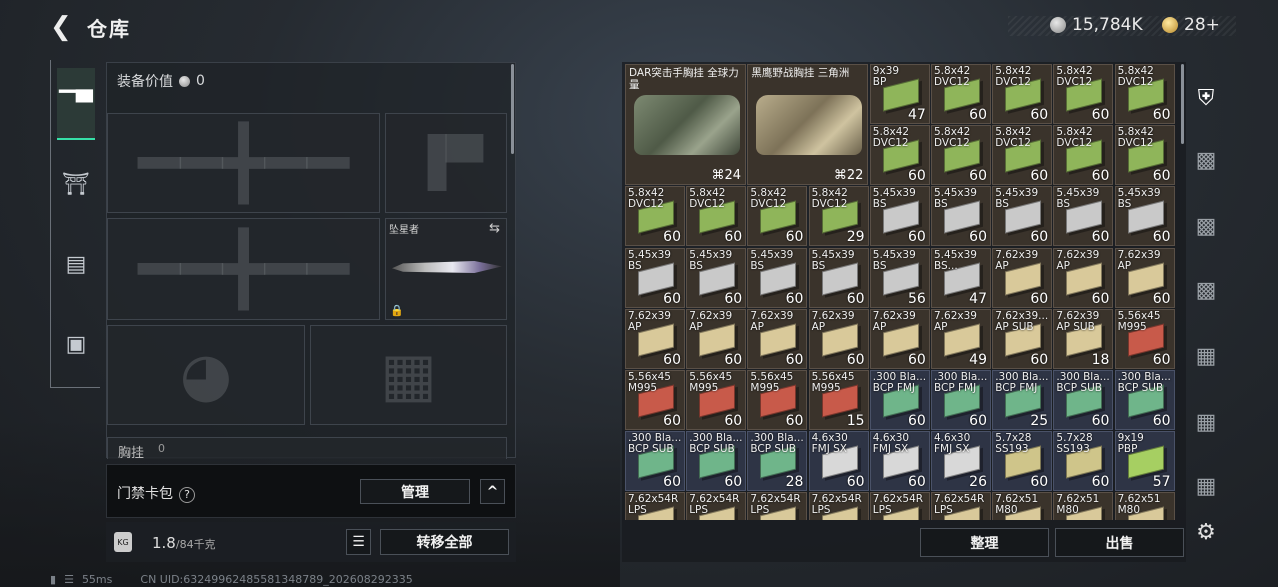  What do you see at coordinates (1206, 98) in the screenshot?
I see `side-backpack-icon: ⛨` at bounding box center [1206, 98].